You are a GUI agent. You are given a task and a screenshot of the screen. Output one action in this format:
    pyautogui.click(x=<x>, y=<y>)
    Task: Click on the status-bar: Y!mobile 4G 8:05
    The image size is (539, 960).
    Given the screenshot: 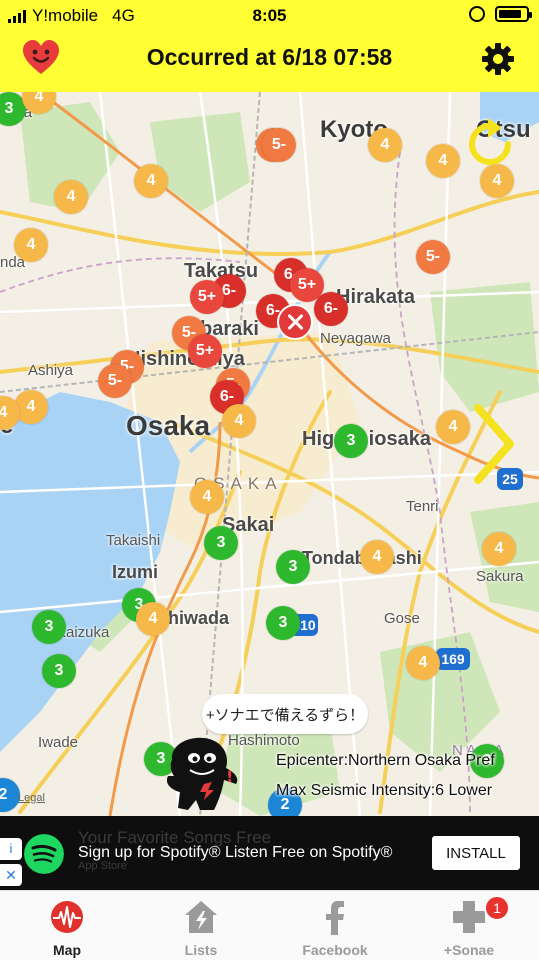 What is the action you would take?
    pyautogui.click(x=269, y=16)
    